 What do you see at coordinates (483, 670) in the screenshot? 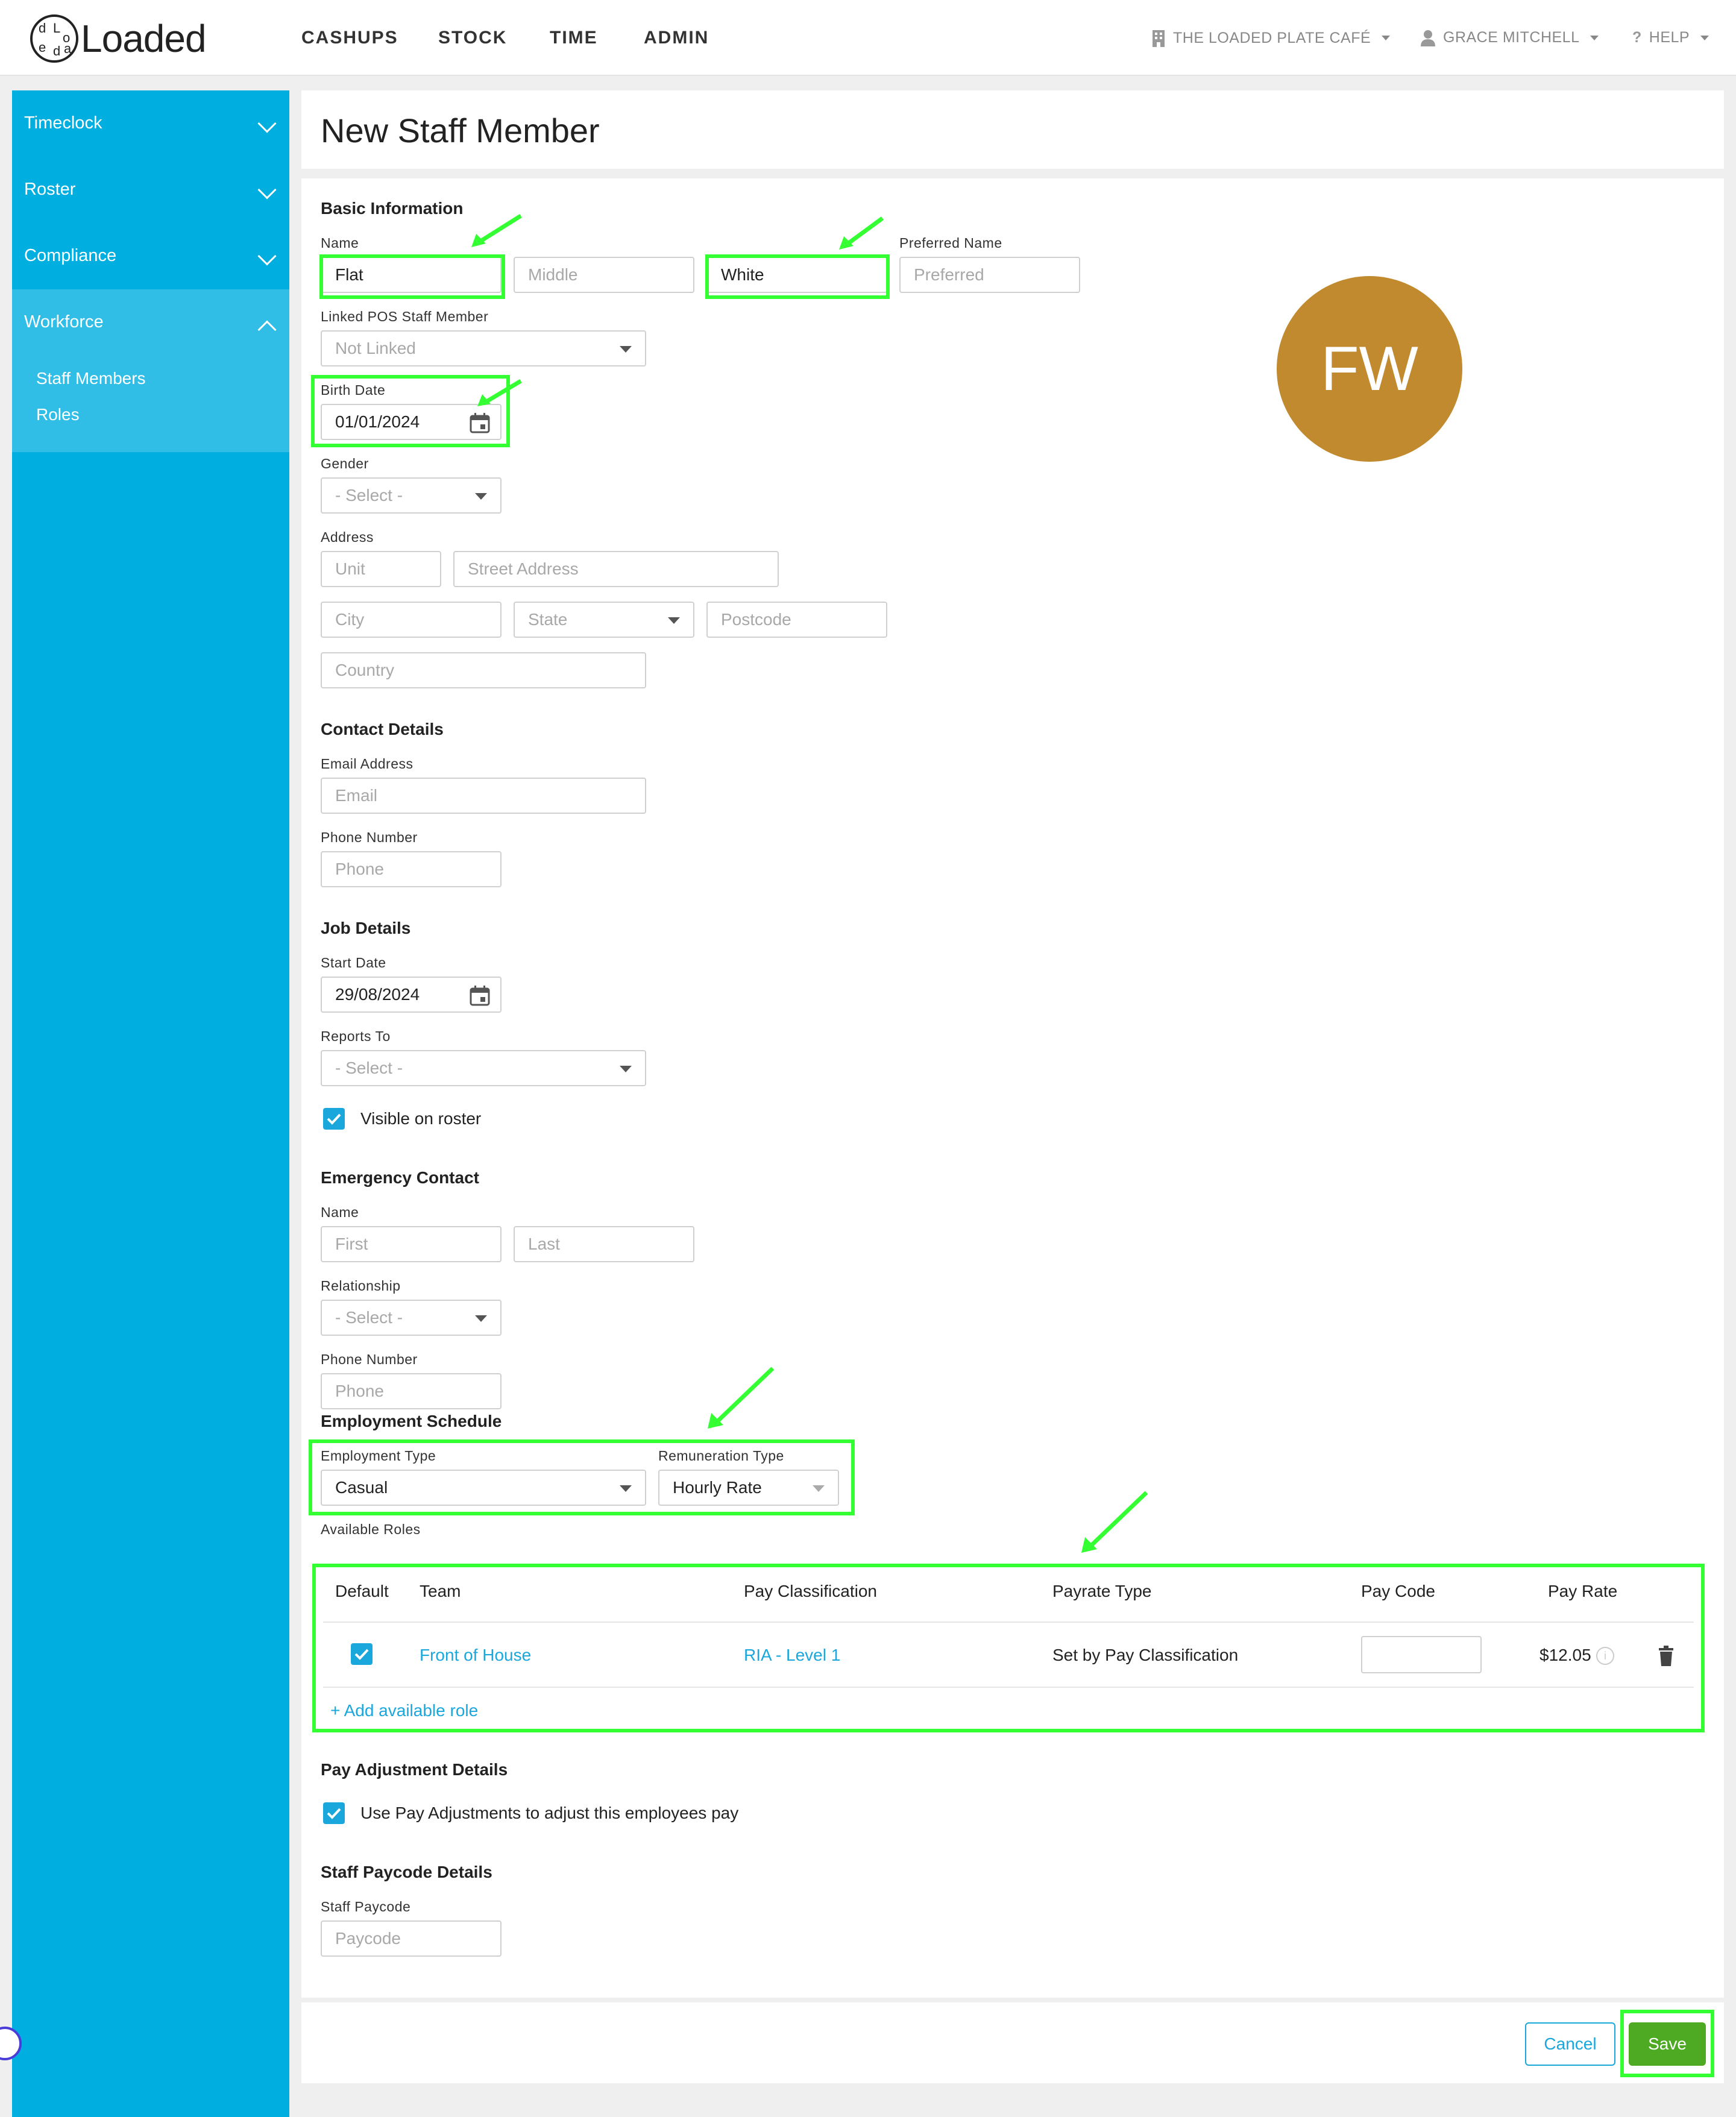
I see `country-input: Country` at bounding box center [483, 670].